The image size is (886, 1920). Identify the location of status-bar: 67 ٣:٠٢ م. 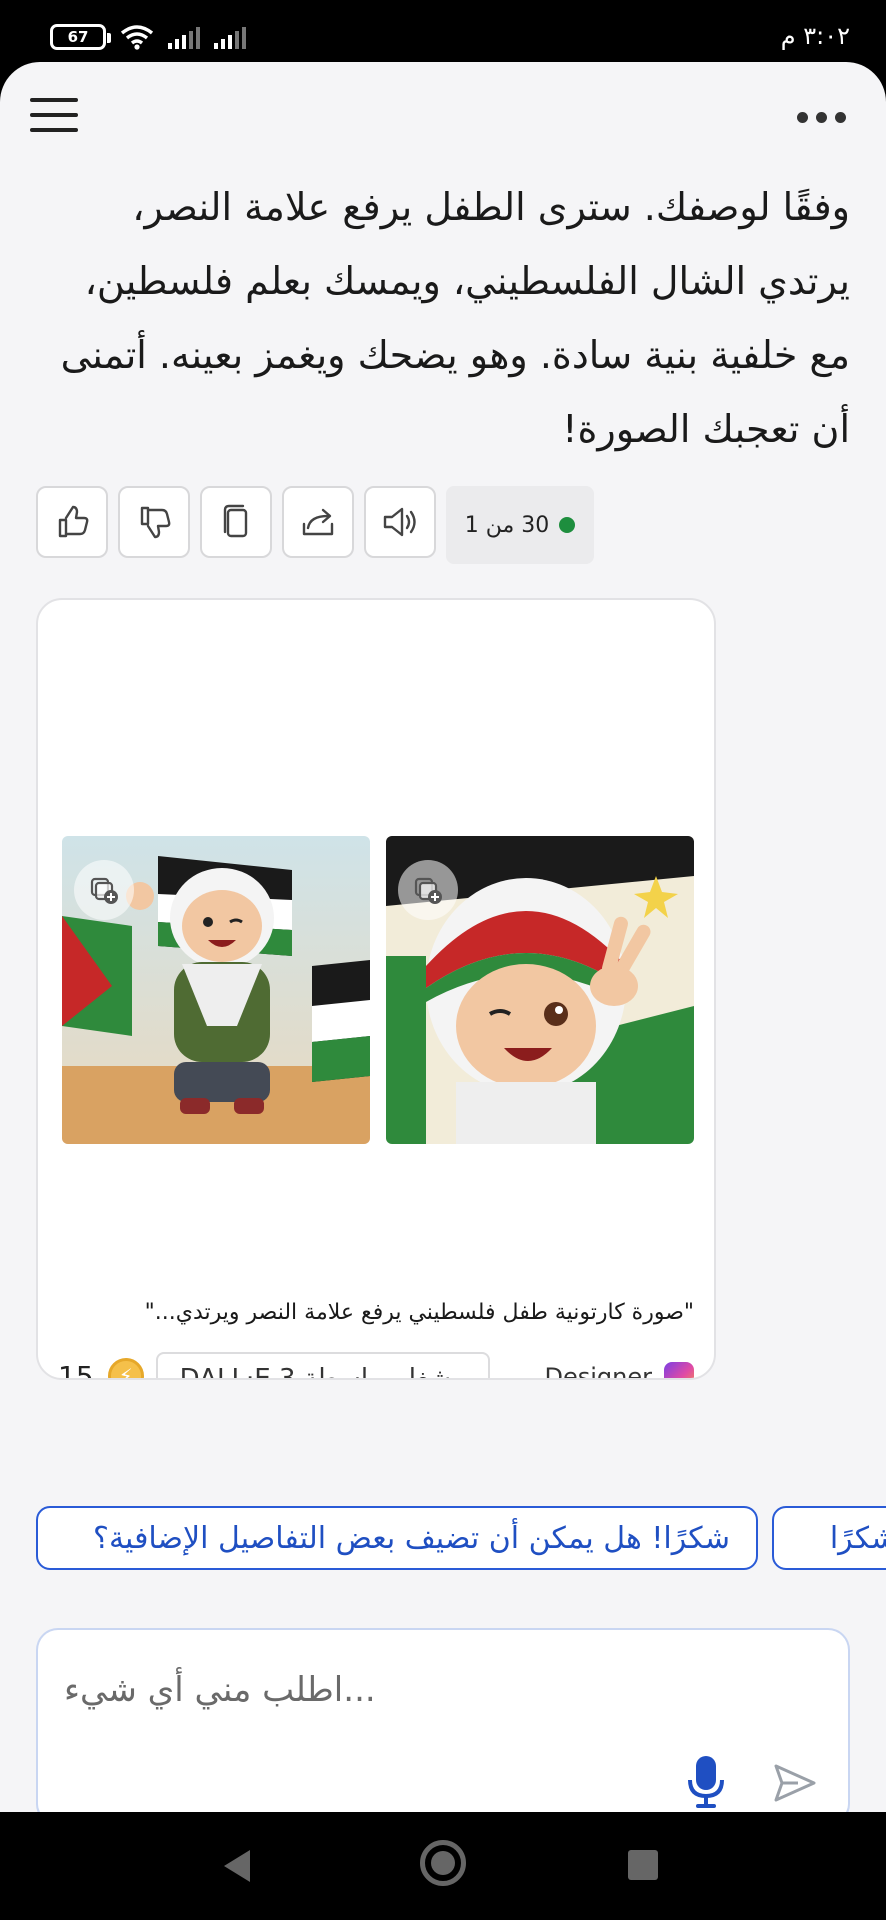
(443, 31).